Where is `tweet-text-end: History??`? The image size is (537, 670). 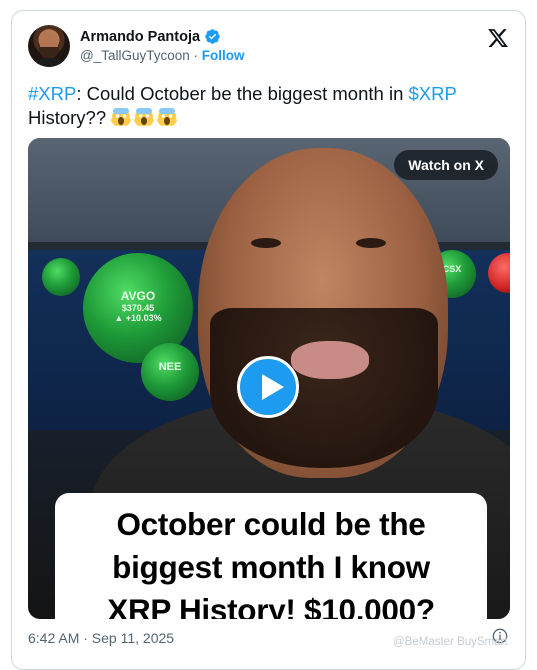 tweet-text-end: History?? is located at coordinates (67, 117).